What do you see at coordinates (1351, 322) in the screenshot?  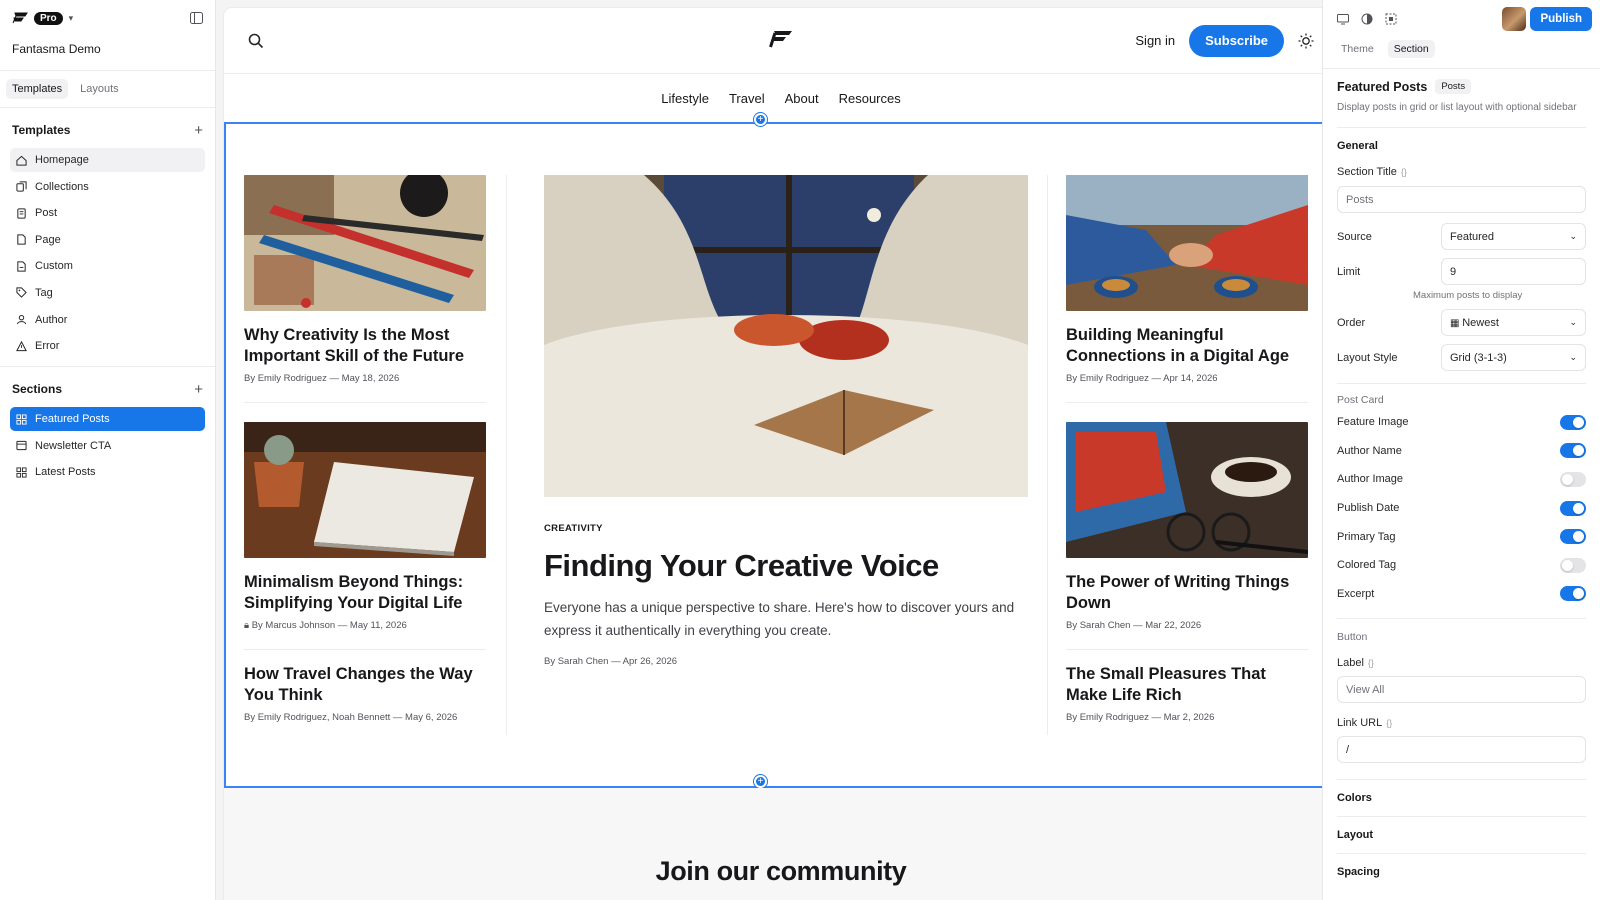 I see `order-label: Order` at bounding box center [1351, 322].